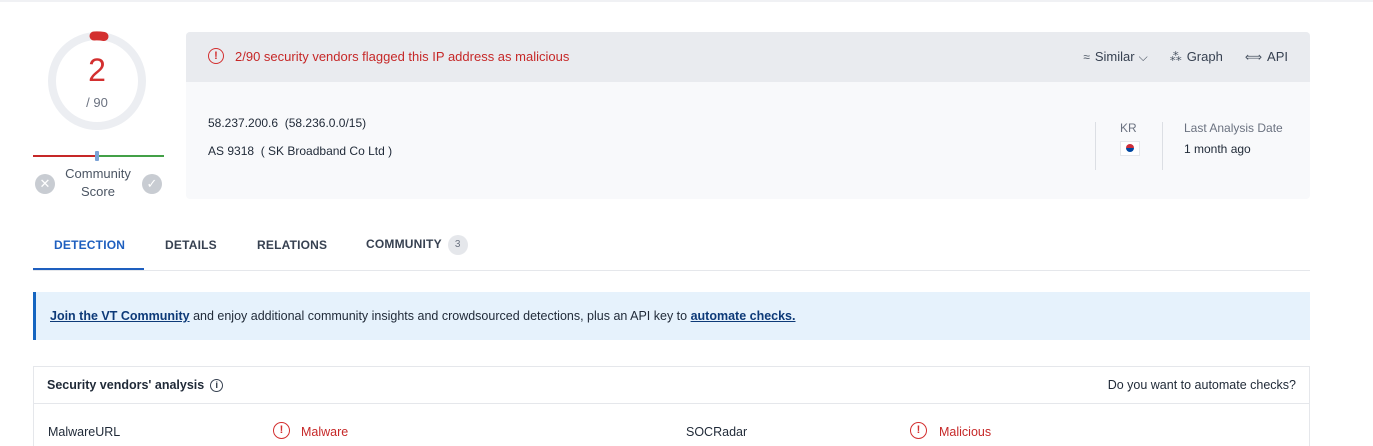 The image size is (1373, 446). I want to click on last-analysis-date: 1 month ago, so click(1217, 149).